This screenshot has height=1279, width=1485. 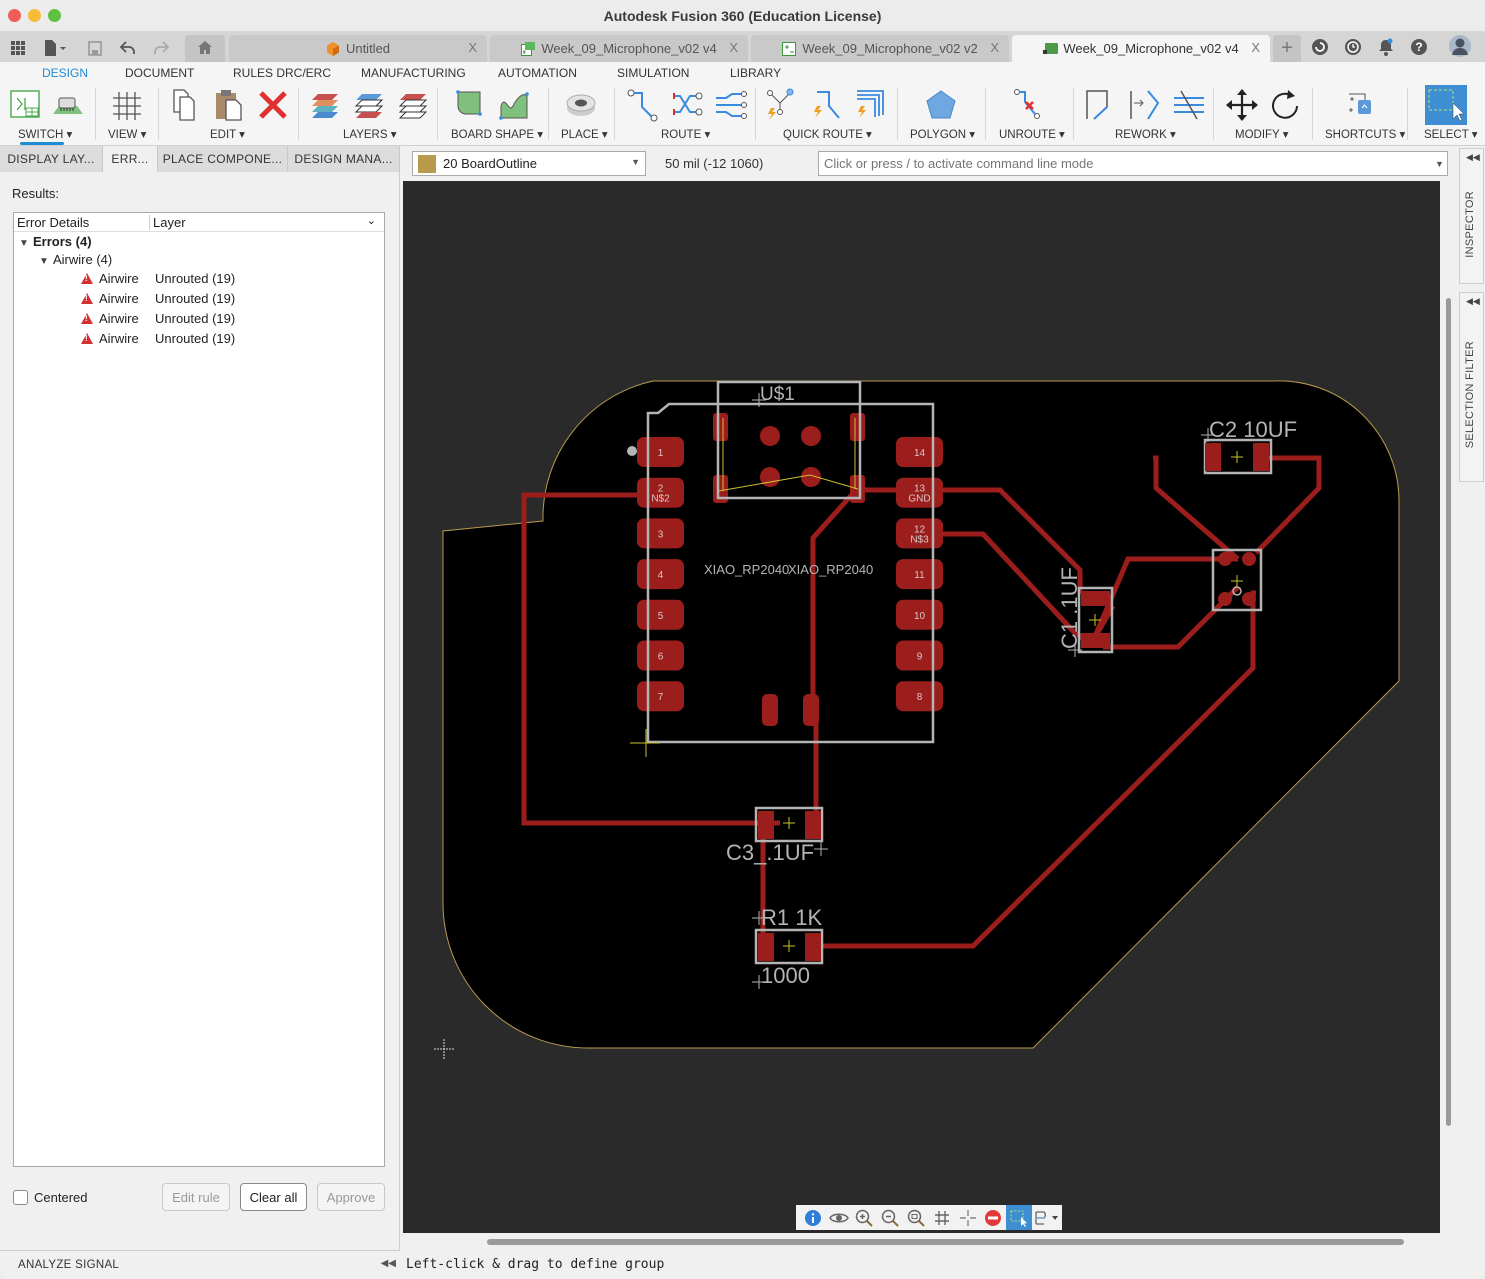 What do you see at coordinates (1419, 47) in the screenshot?
I see `help-icon: ?` at bounding box center [1419, 47].